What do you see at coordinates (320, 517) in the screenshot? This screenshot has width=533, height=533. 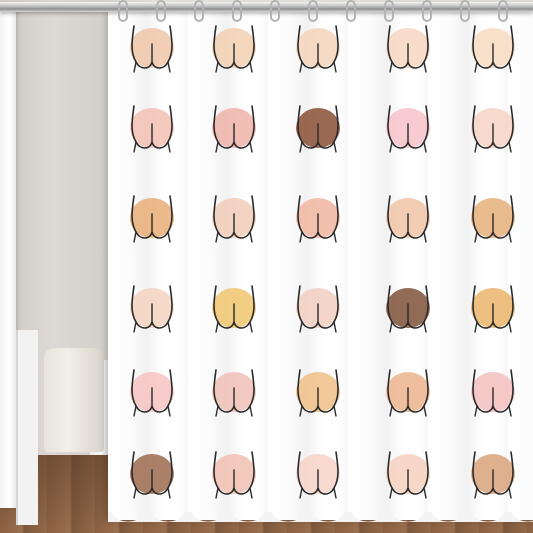 I see `curtain-hem` at bounding box center [320, 517].